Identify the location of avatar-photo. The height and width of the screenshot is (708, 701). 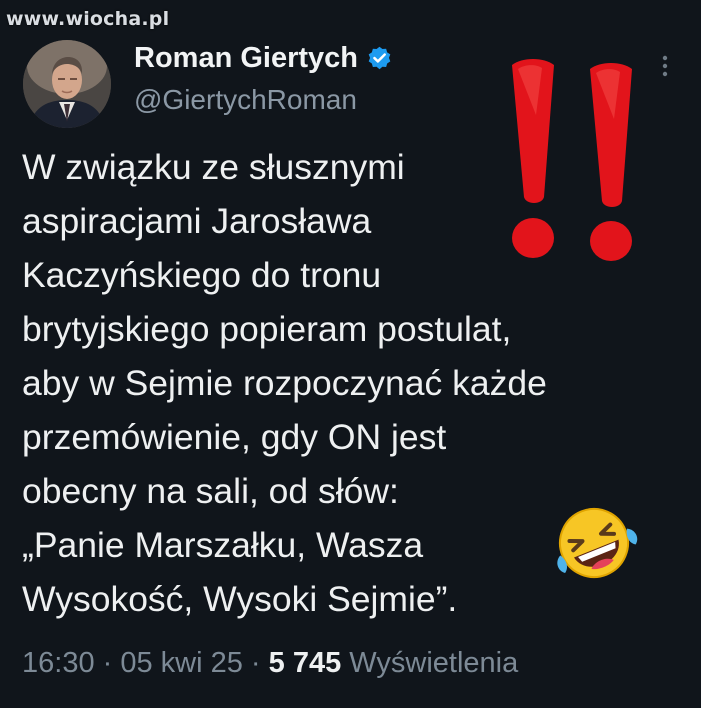
(67, 84).